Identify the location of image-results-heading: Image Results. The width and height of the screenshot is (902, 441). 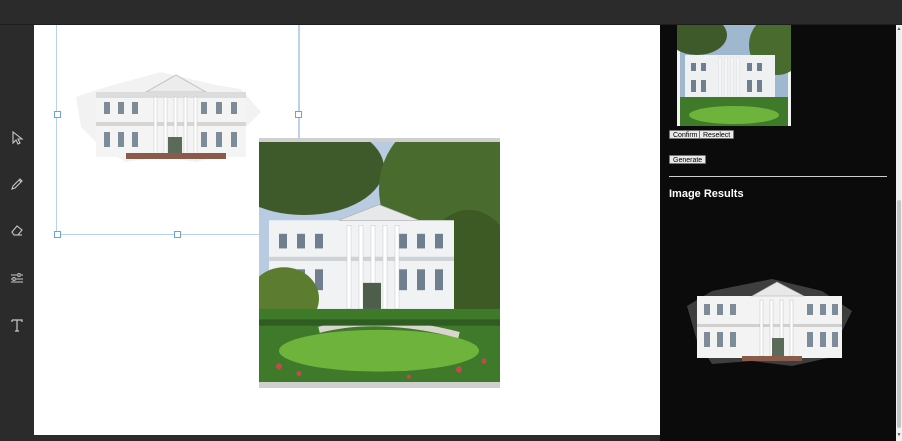
(706, 194).